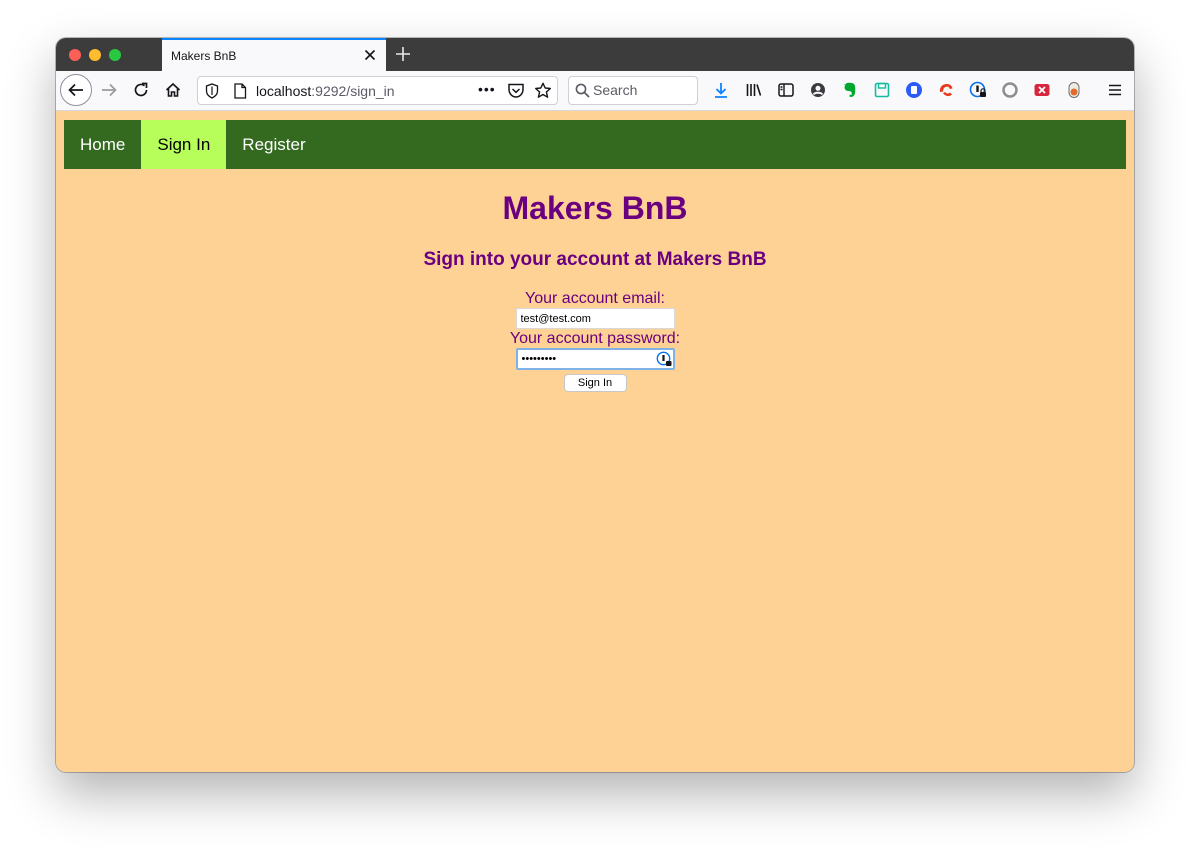 Image resolution: width=1190 pixels, height=846 pixels. What do you see at coordinates (595, 208) in the screenshot?
I see `page-title: Makers BnB` at bounding box center [595, 208].